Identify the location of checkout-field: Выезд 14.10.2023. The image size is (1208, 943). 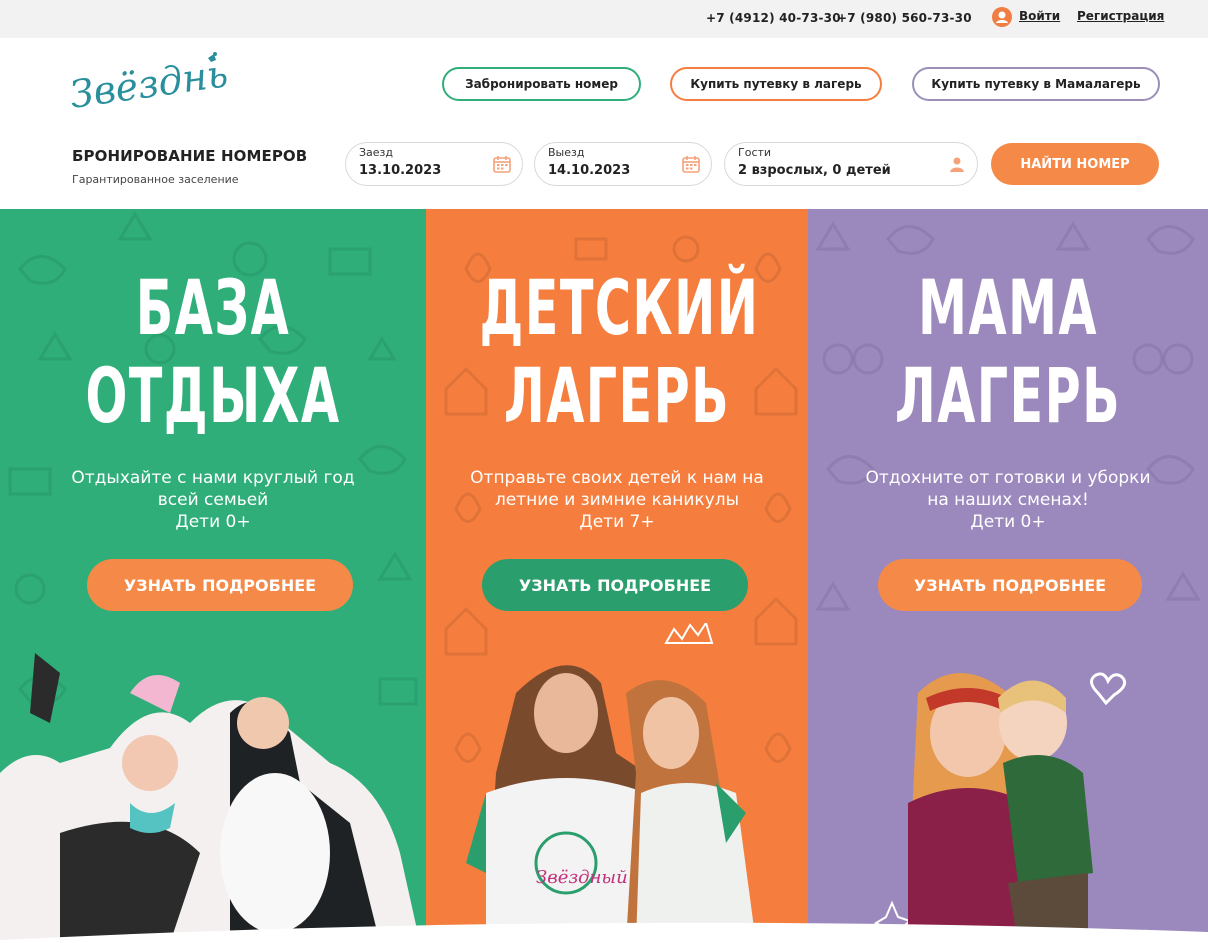
(623, 164).